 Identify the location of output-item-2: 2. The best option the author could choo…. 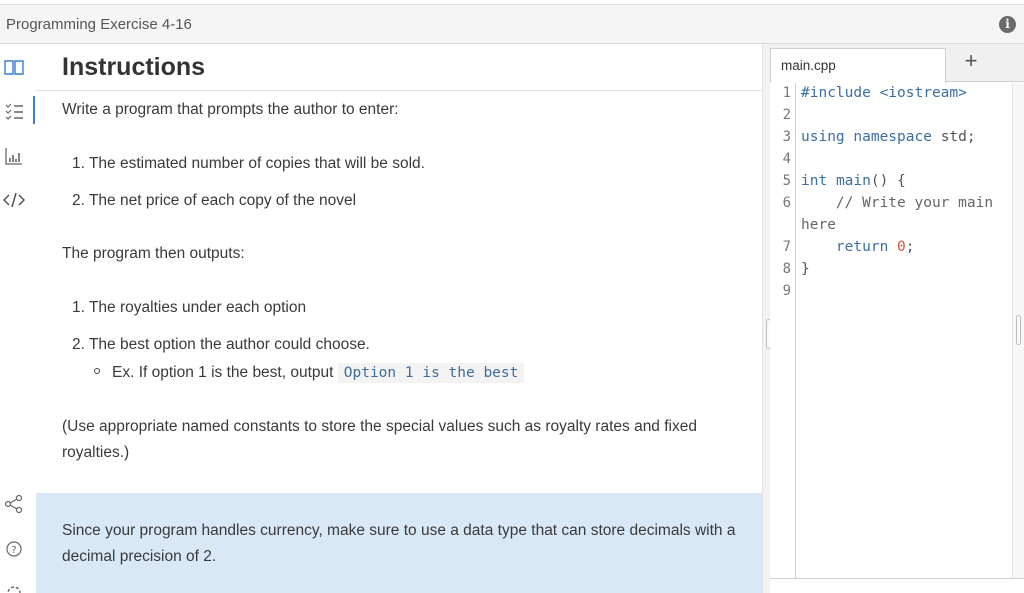
(221, 344).